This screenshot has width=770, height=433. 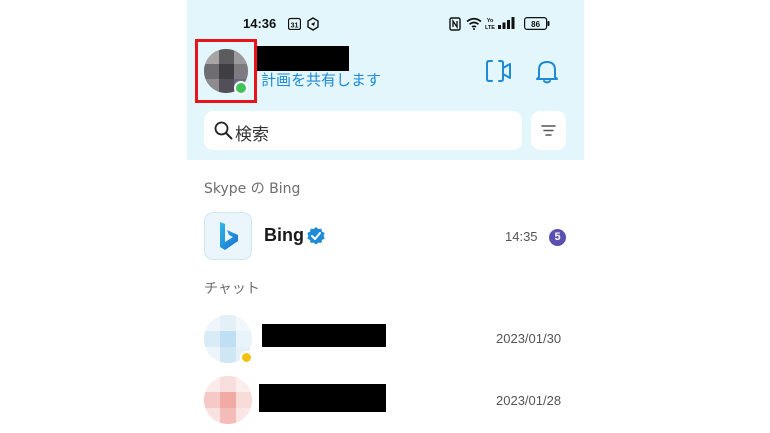 I want to click on calendar-icon: 31, so click(x=294, y=25).